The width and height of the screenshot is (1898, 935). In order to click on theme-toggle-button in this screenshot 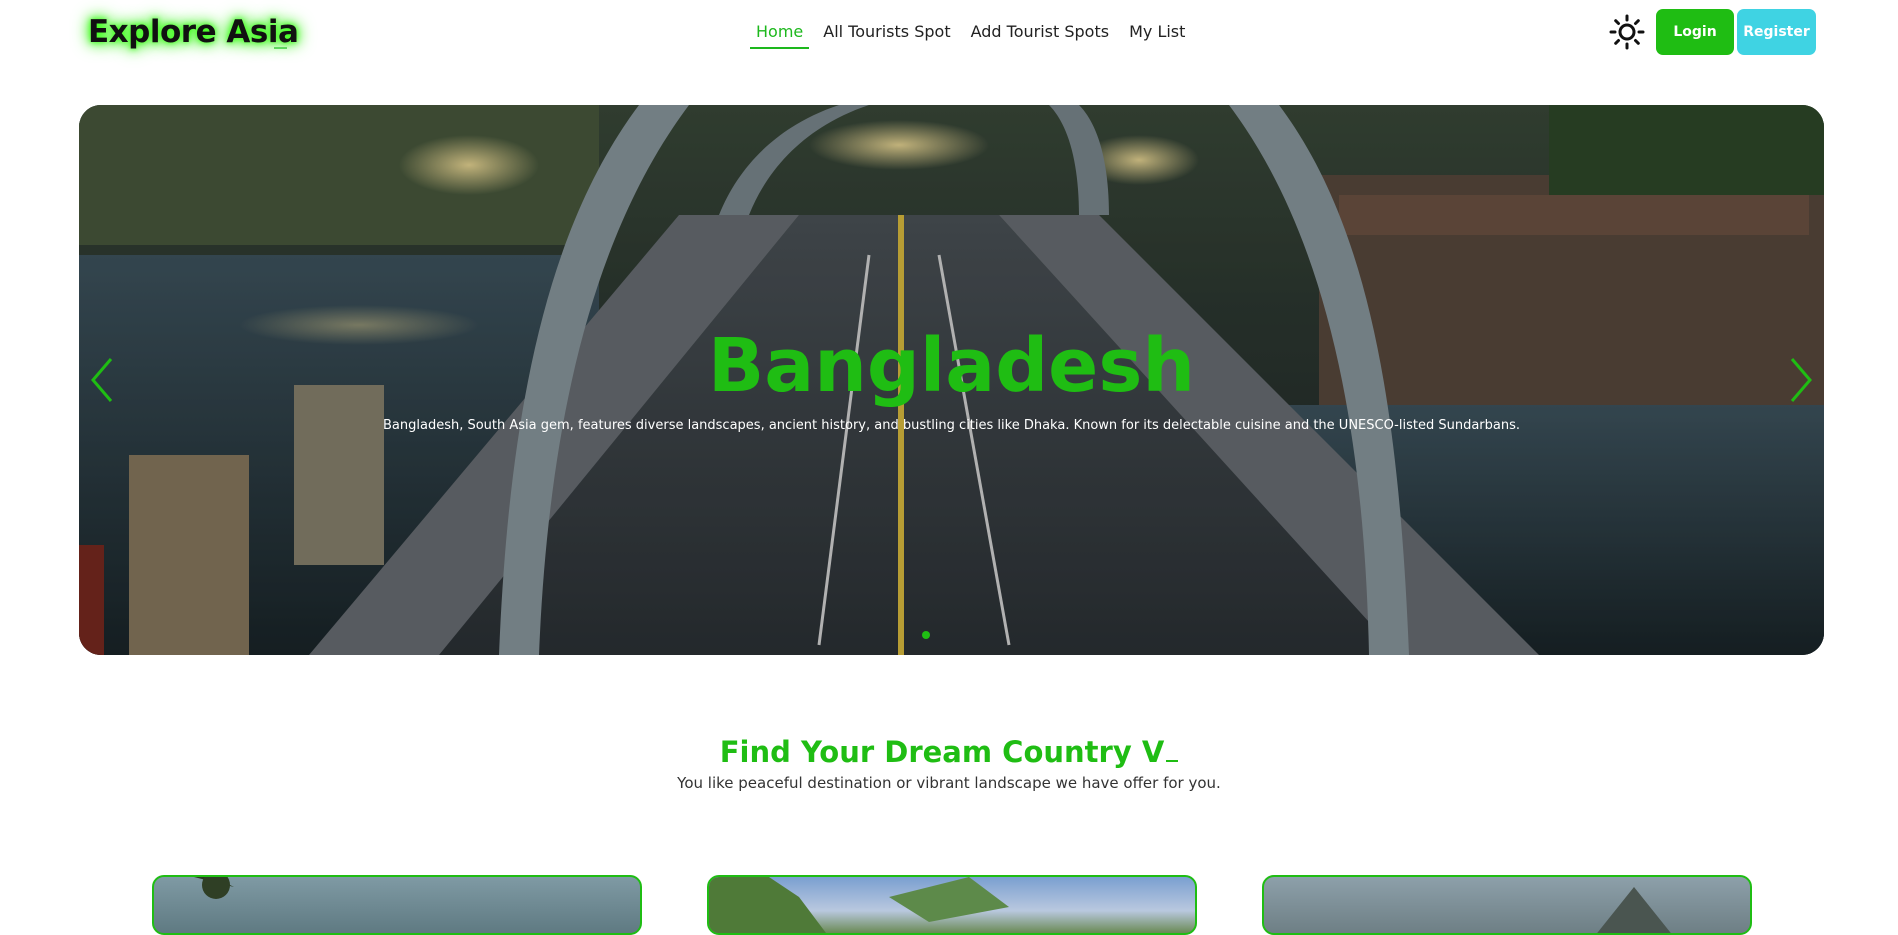, I will do `click(1627, 32)`.